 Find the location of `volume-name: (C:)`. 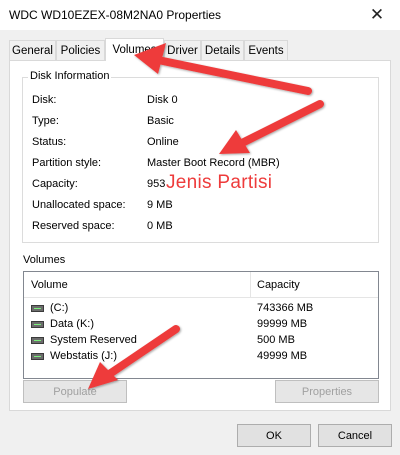

volume-name: (C:) is located at coordinates (59, 308).